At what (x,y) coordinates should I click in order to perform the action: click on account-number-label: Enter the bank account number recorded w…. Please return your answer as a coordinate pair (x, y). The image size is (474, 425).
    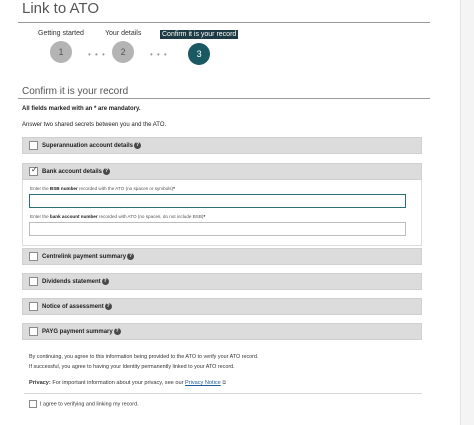
    Looking at the image, I should click on (117, 216).